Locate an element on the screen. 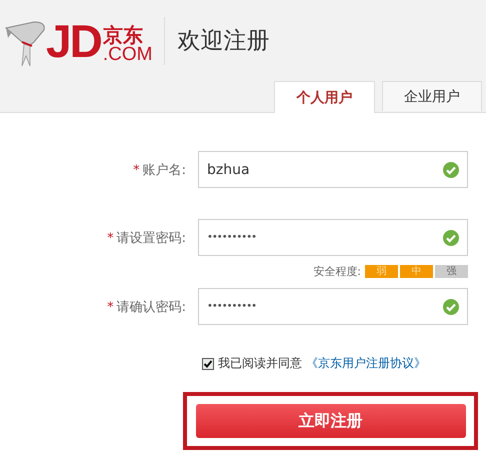 Image resolution: width=486 pixels, height=474 pixels. user-type-tab: 个人用户 is located at coordinates (324, 97).